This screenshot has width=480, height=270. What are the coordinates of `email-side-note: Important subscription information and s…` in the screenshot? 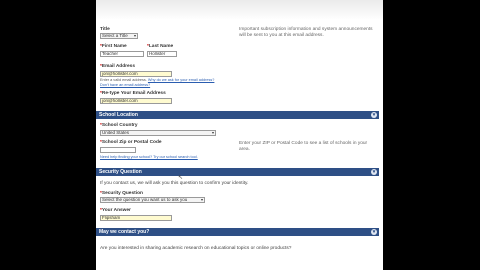 It's located at (306, 32).